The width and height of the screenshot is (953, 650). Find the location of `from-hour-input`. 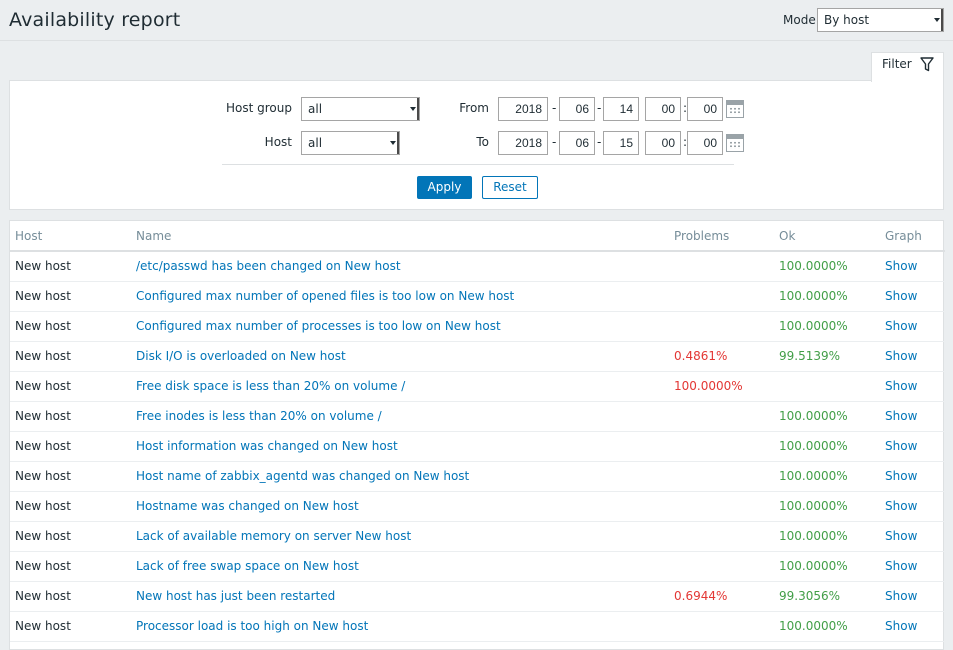

from-hour-input is located at coordinates (663, 109).